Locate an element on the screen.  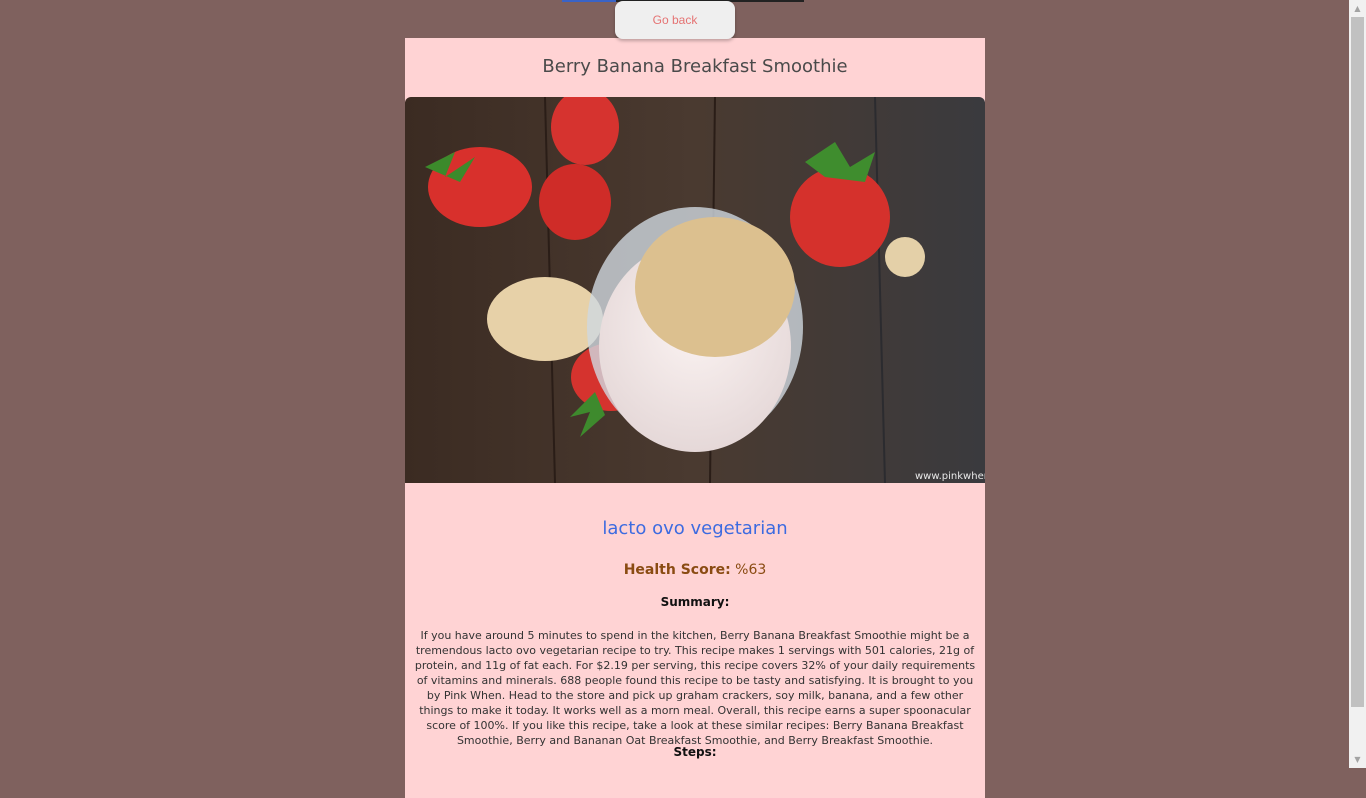
go-back-button: Go back is located at coordinates (675, 20).